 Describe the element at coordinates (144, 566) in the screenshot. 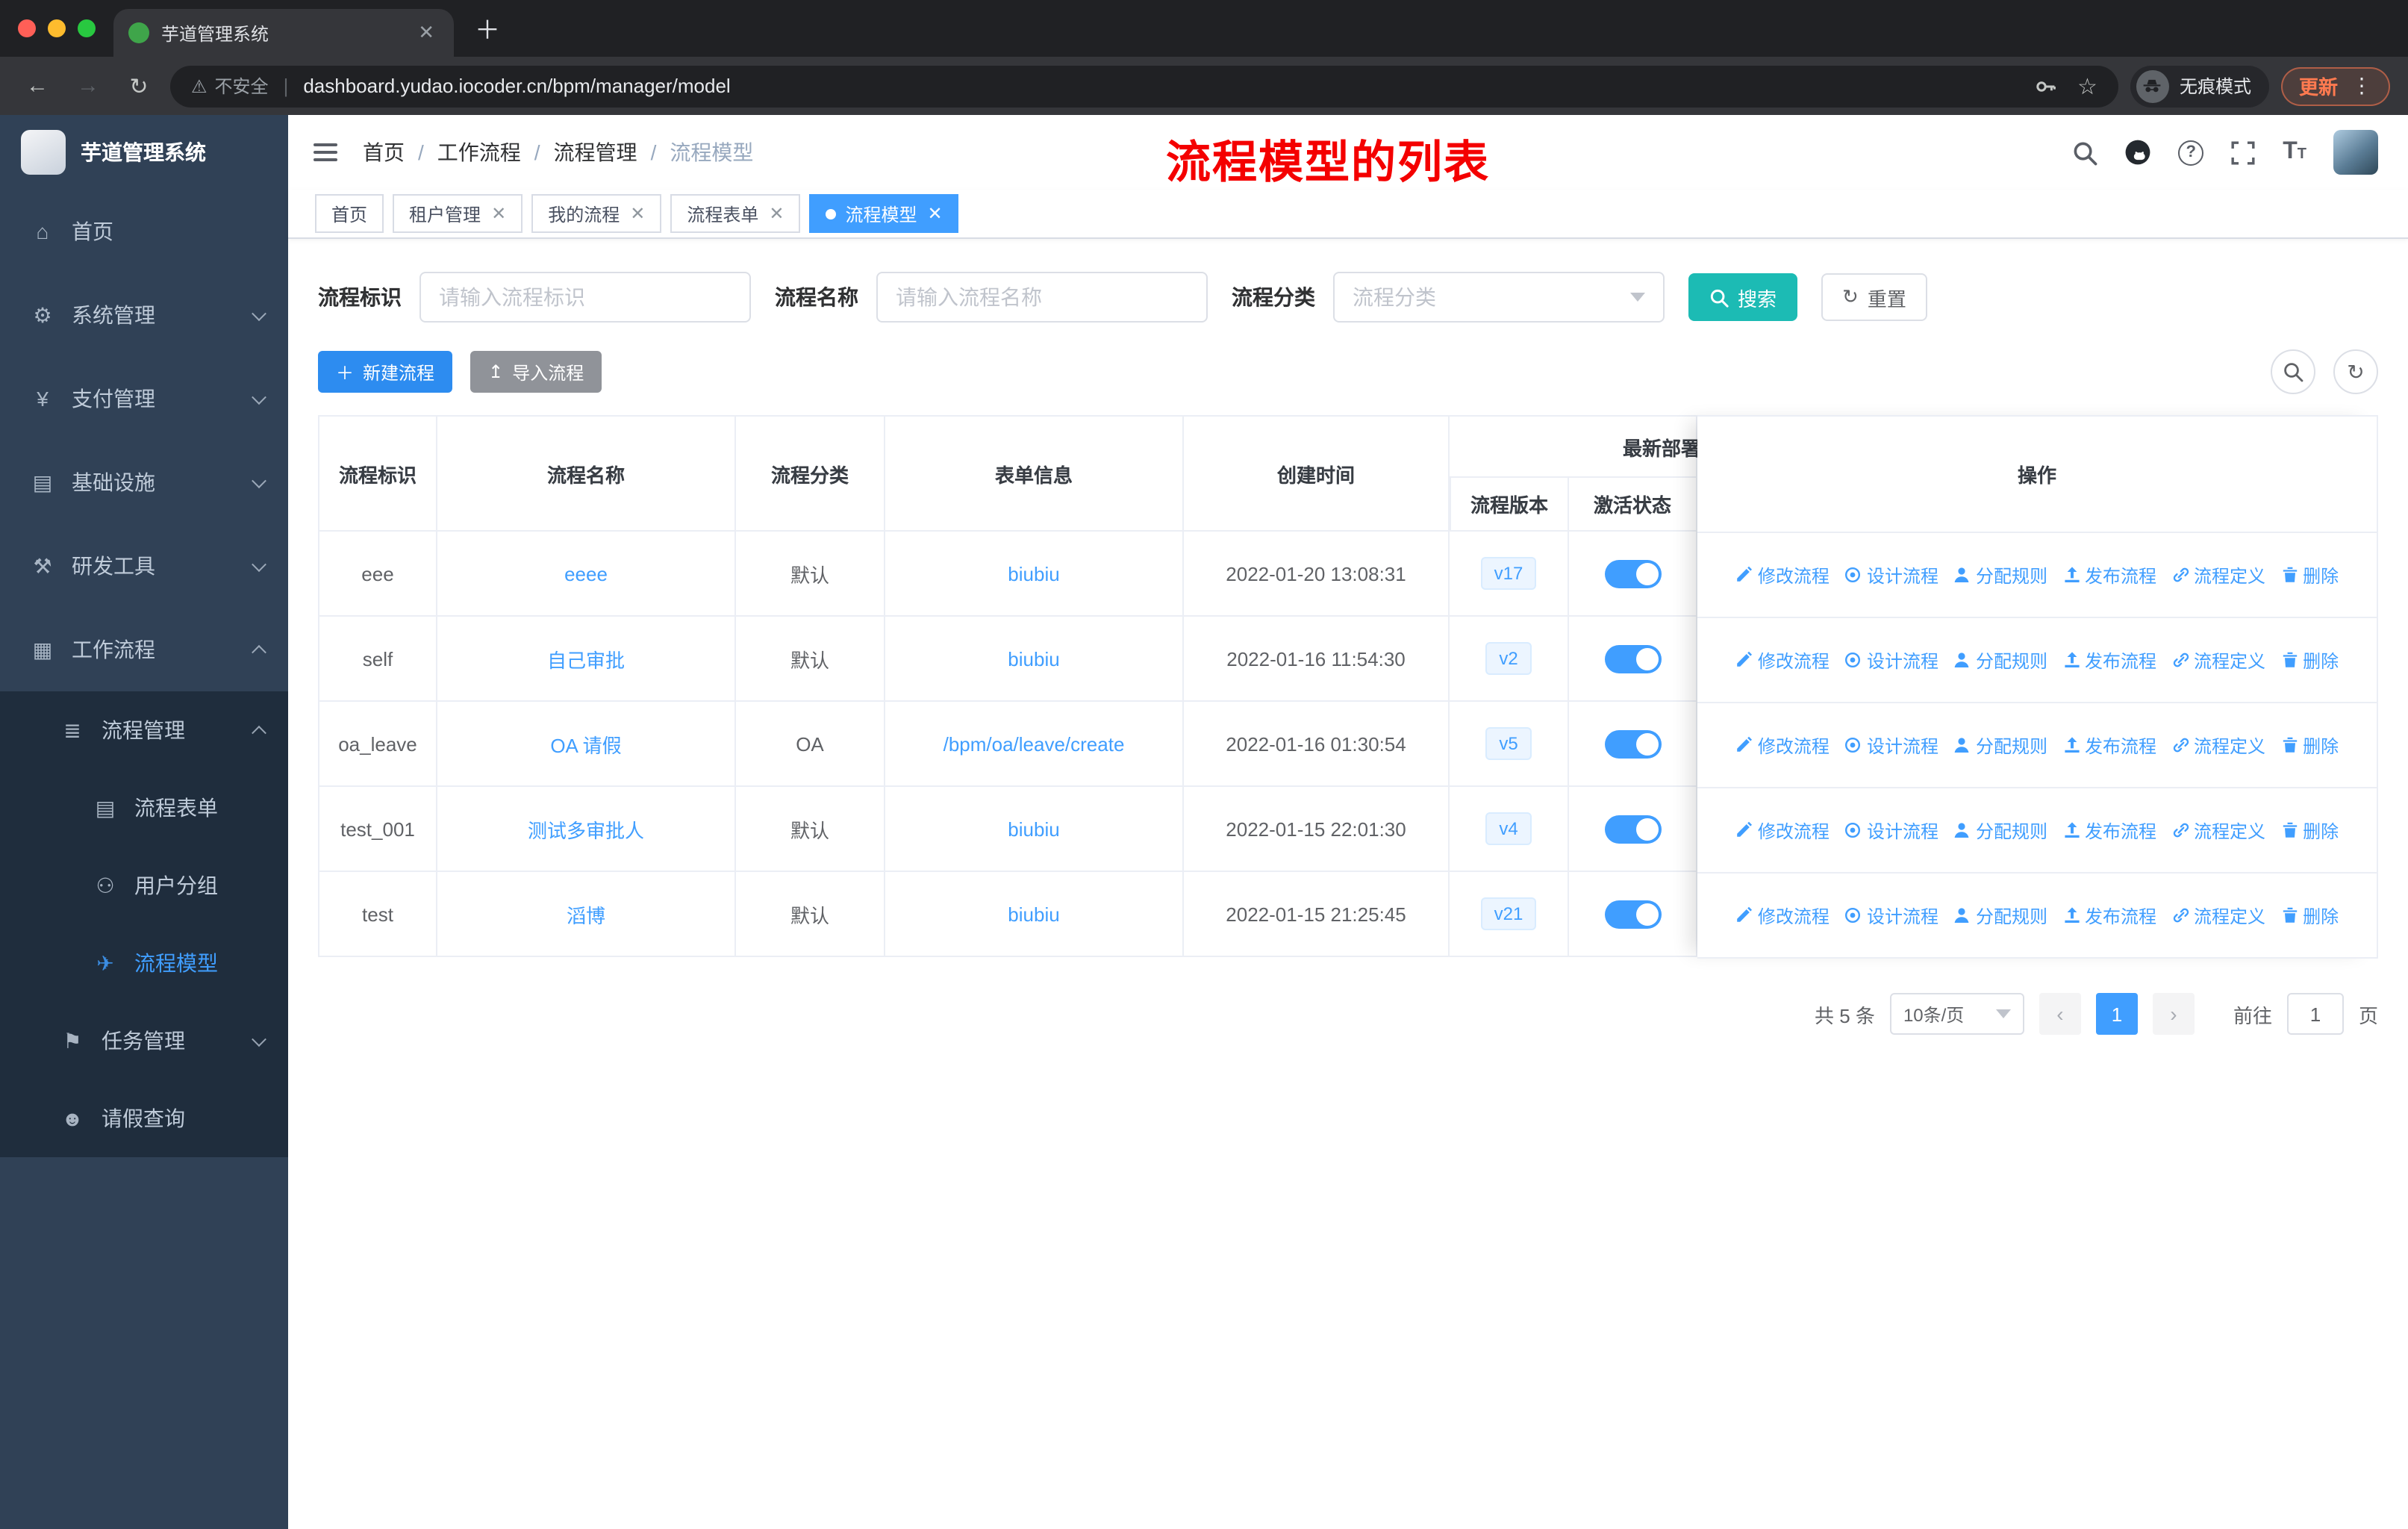

I see `sidebar-item-dev-tools: ⚒ 研发工具` at that location.